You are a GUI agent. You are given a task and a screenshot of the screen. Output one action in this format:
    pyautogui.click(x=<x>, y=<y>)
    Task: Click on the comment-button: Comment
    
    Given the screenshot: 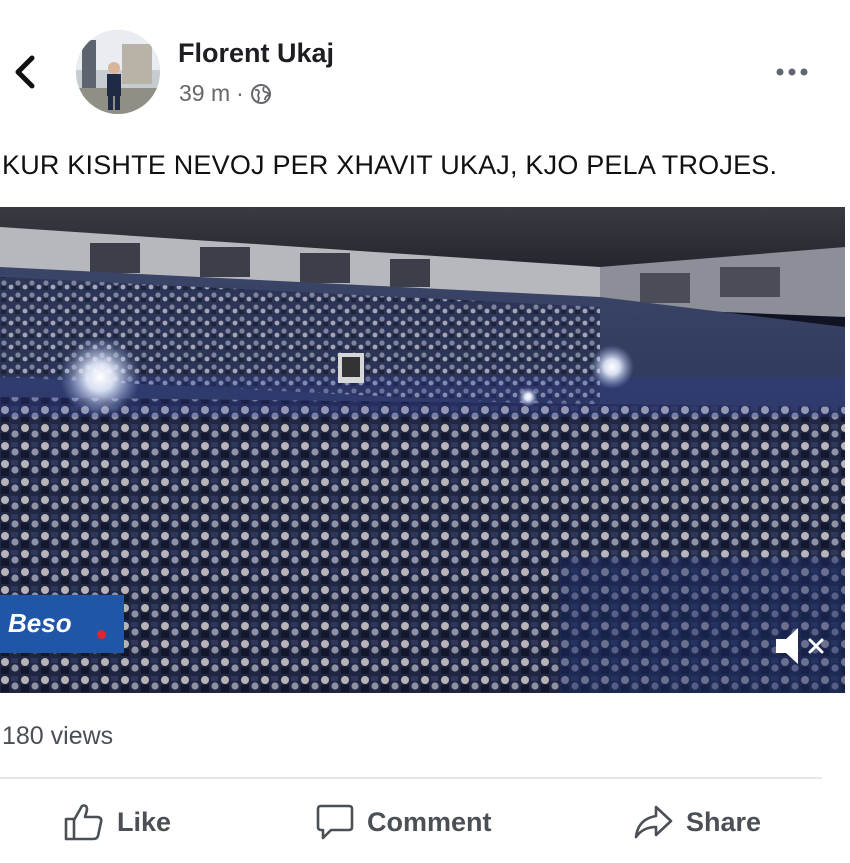 What is the action you would take?
    pyautogui.click(x=403, y=822)
    